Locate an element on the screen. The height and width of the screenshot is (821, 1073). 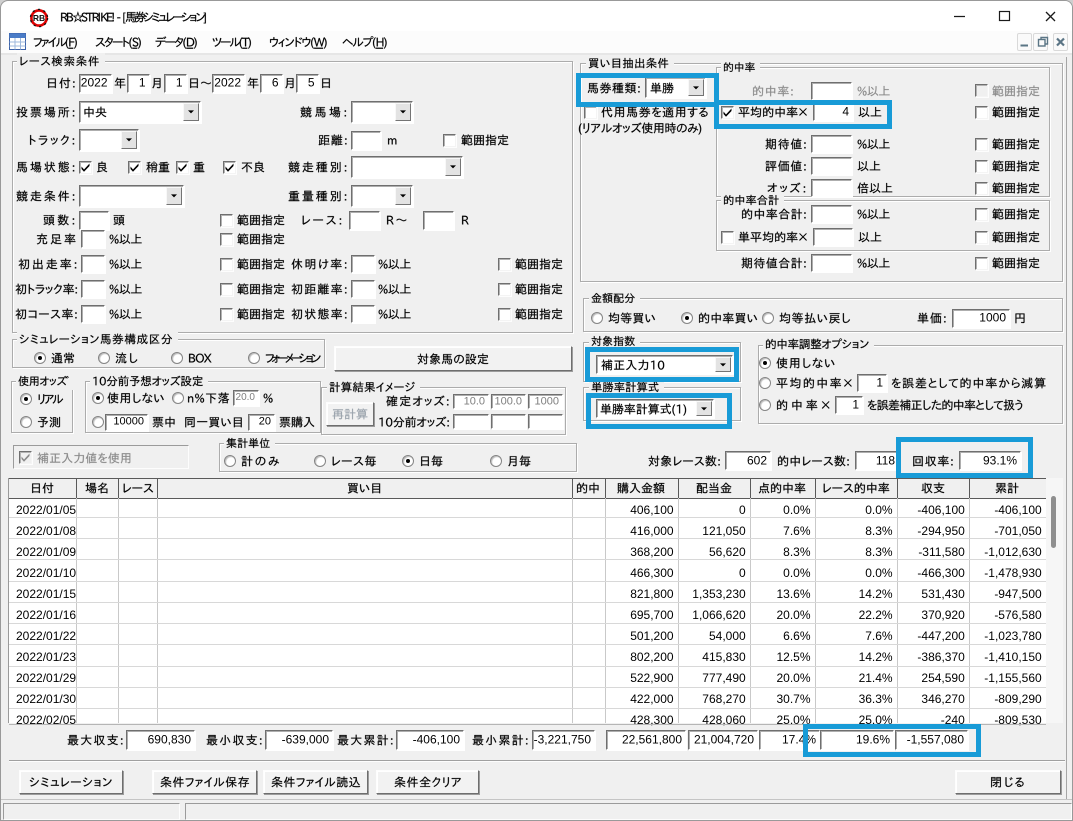
svg-text: RB is located at coordinates (39, 18).